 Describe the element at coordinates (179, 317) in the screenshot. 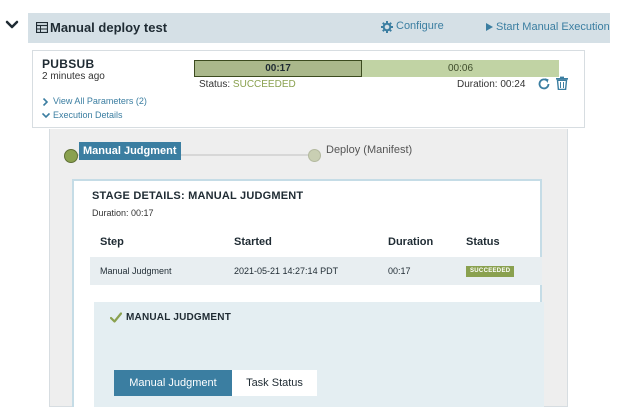

I see `manual-judgment-title: MANUAL JUDGMENT` at that location.